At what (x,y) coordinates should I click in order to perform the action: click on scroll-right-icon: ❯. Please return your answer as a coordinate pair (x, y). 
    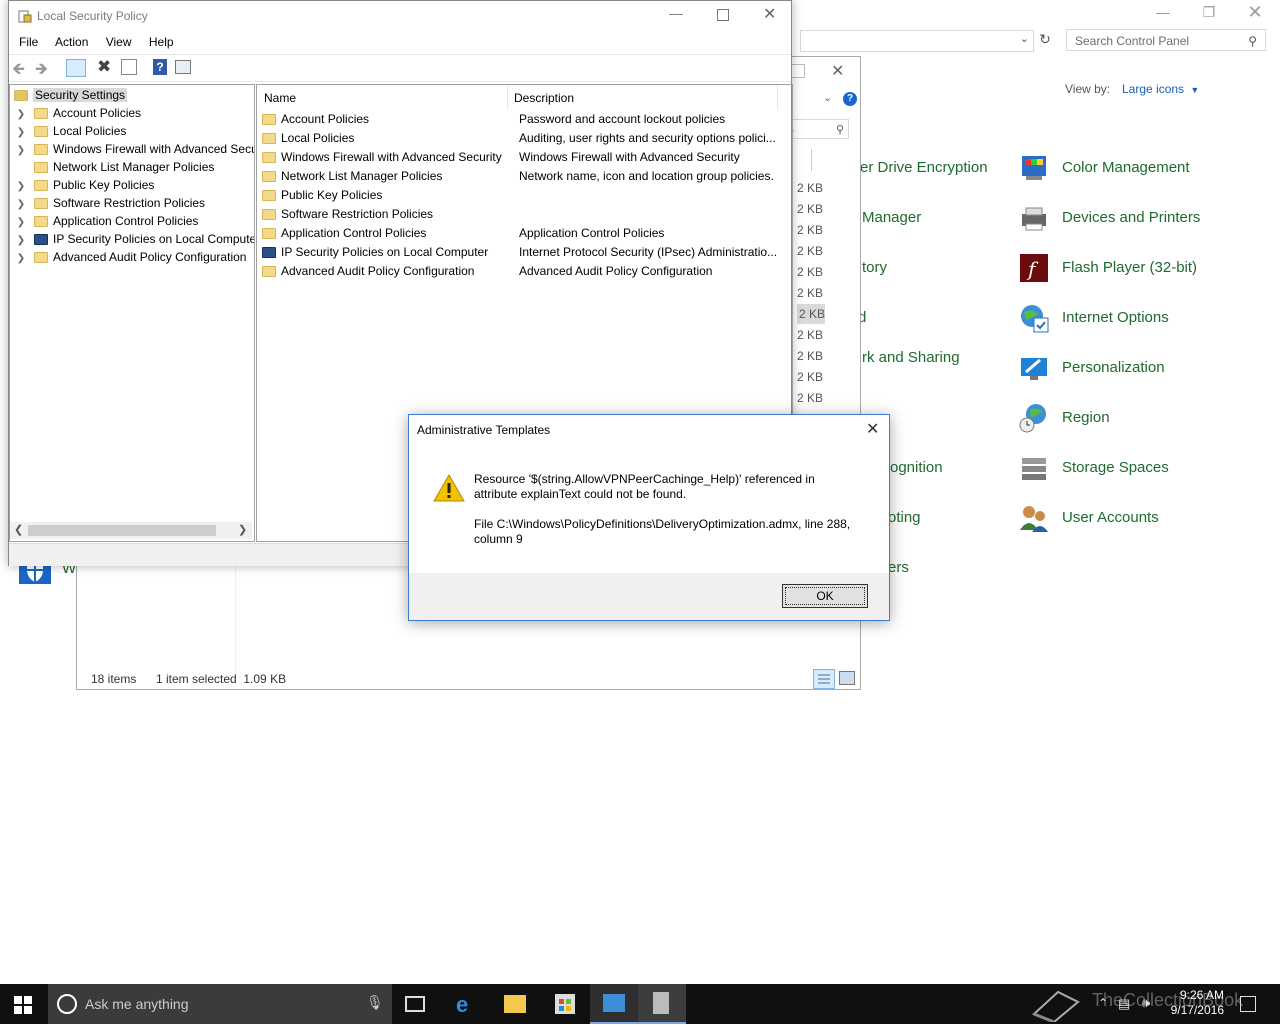
    Looking at the image, I should click on (242, 529).